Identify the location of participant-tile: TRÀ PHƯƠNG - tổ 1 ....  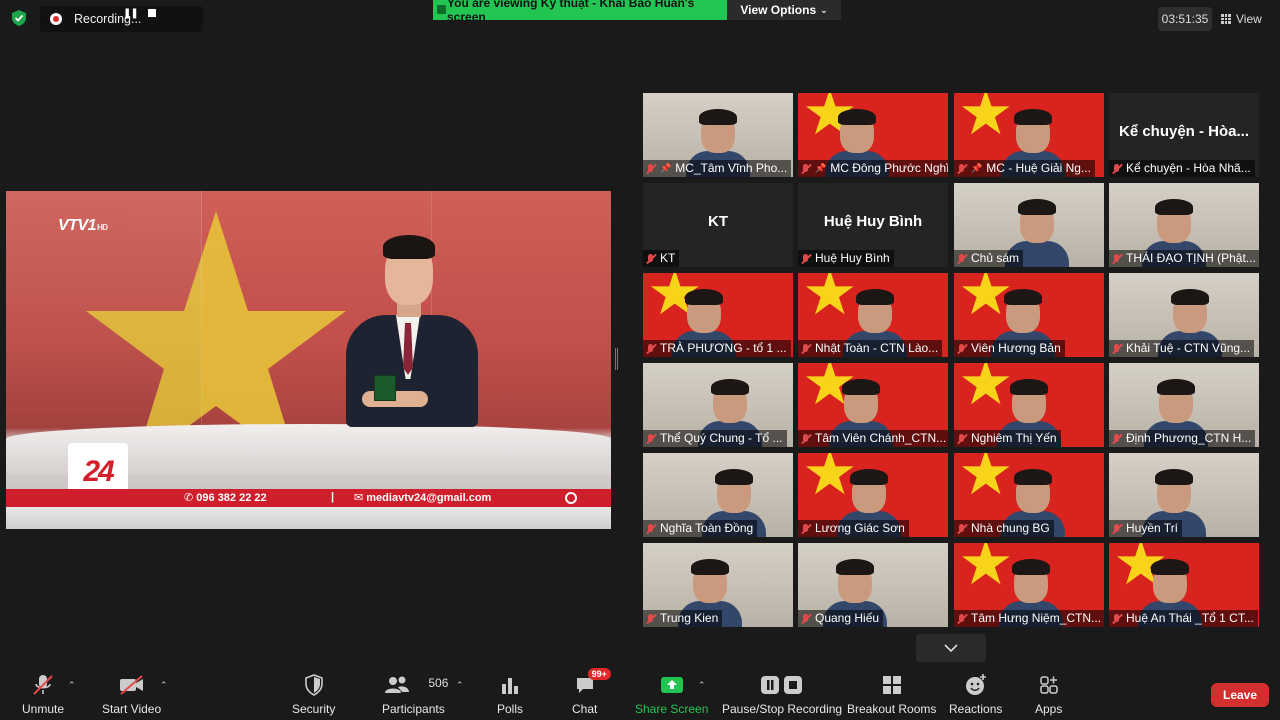
(718, 315).